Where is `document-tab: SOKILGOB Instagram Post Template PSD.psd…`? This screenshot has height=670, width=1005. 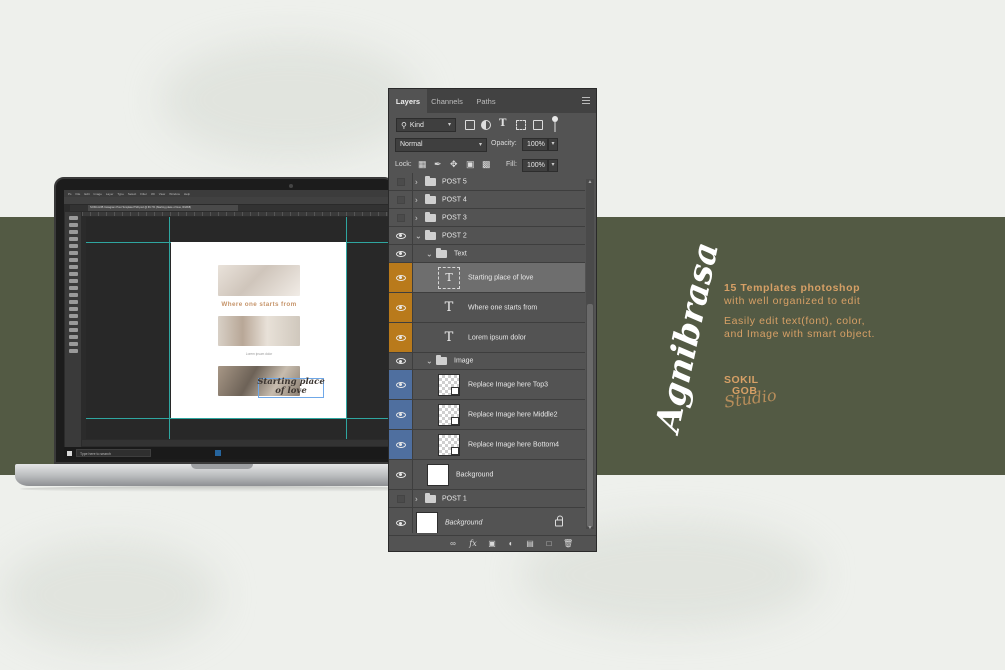 document-tab: SOKILGOB Instagram Post Template PSD.psd… is located at coordinates (163, 208).